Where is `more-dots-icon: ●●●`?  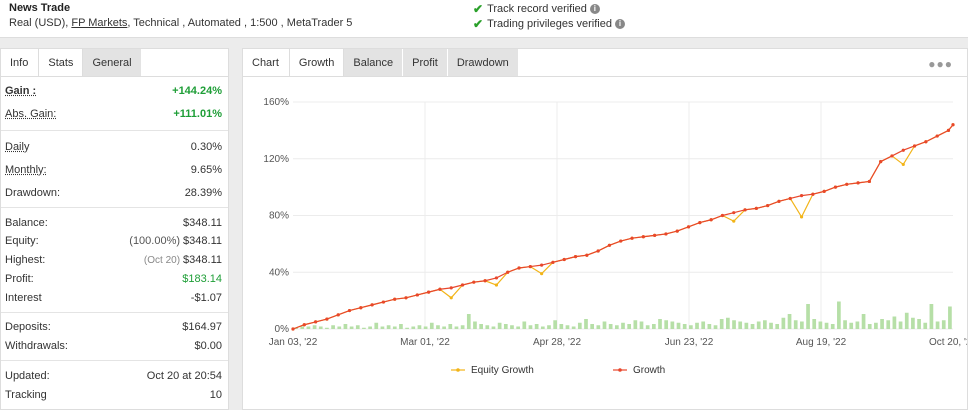 more-dots-icon: ●●● is located at coordinates (940, 64).